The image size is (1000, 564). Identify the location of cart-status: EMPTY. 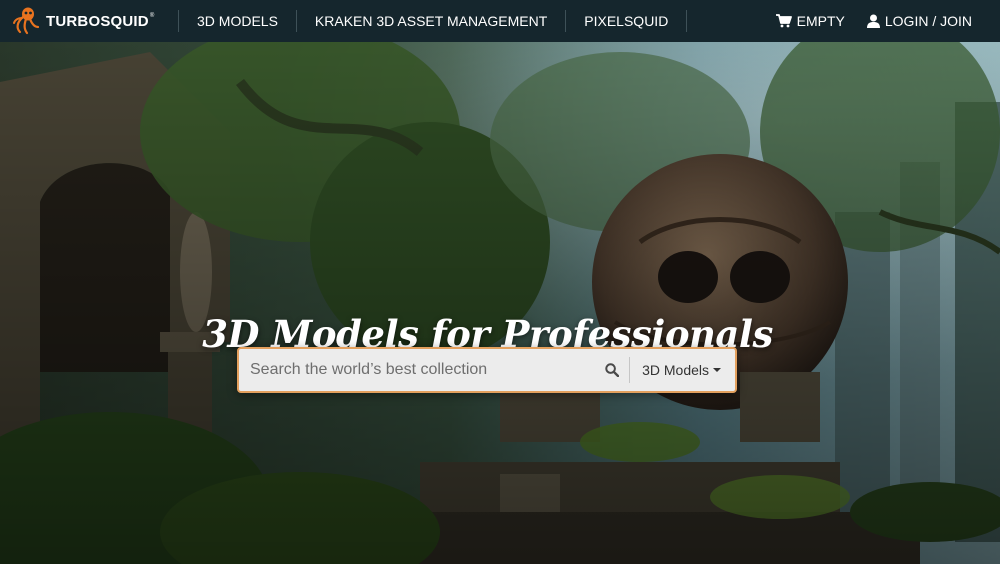
(820, 21).